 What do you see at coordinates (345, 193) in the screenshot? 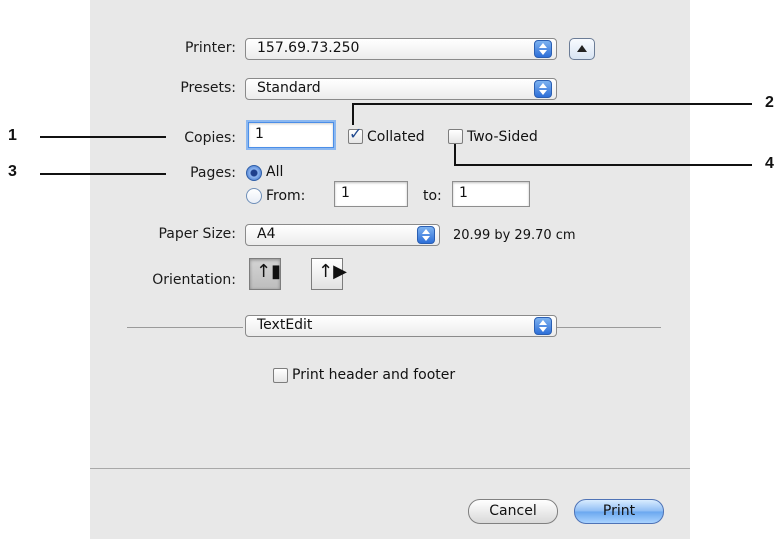
I see `pages-from-value: 1` at bounding box center [345, 193].